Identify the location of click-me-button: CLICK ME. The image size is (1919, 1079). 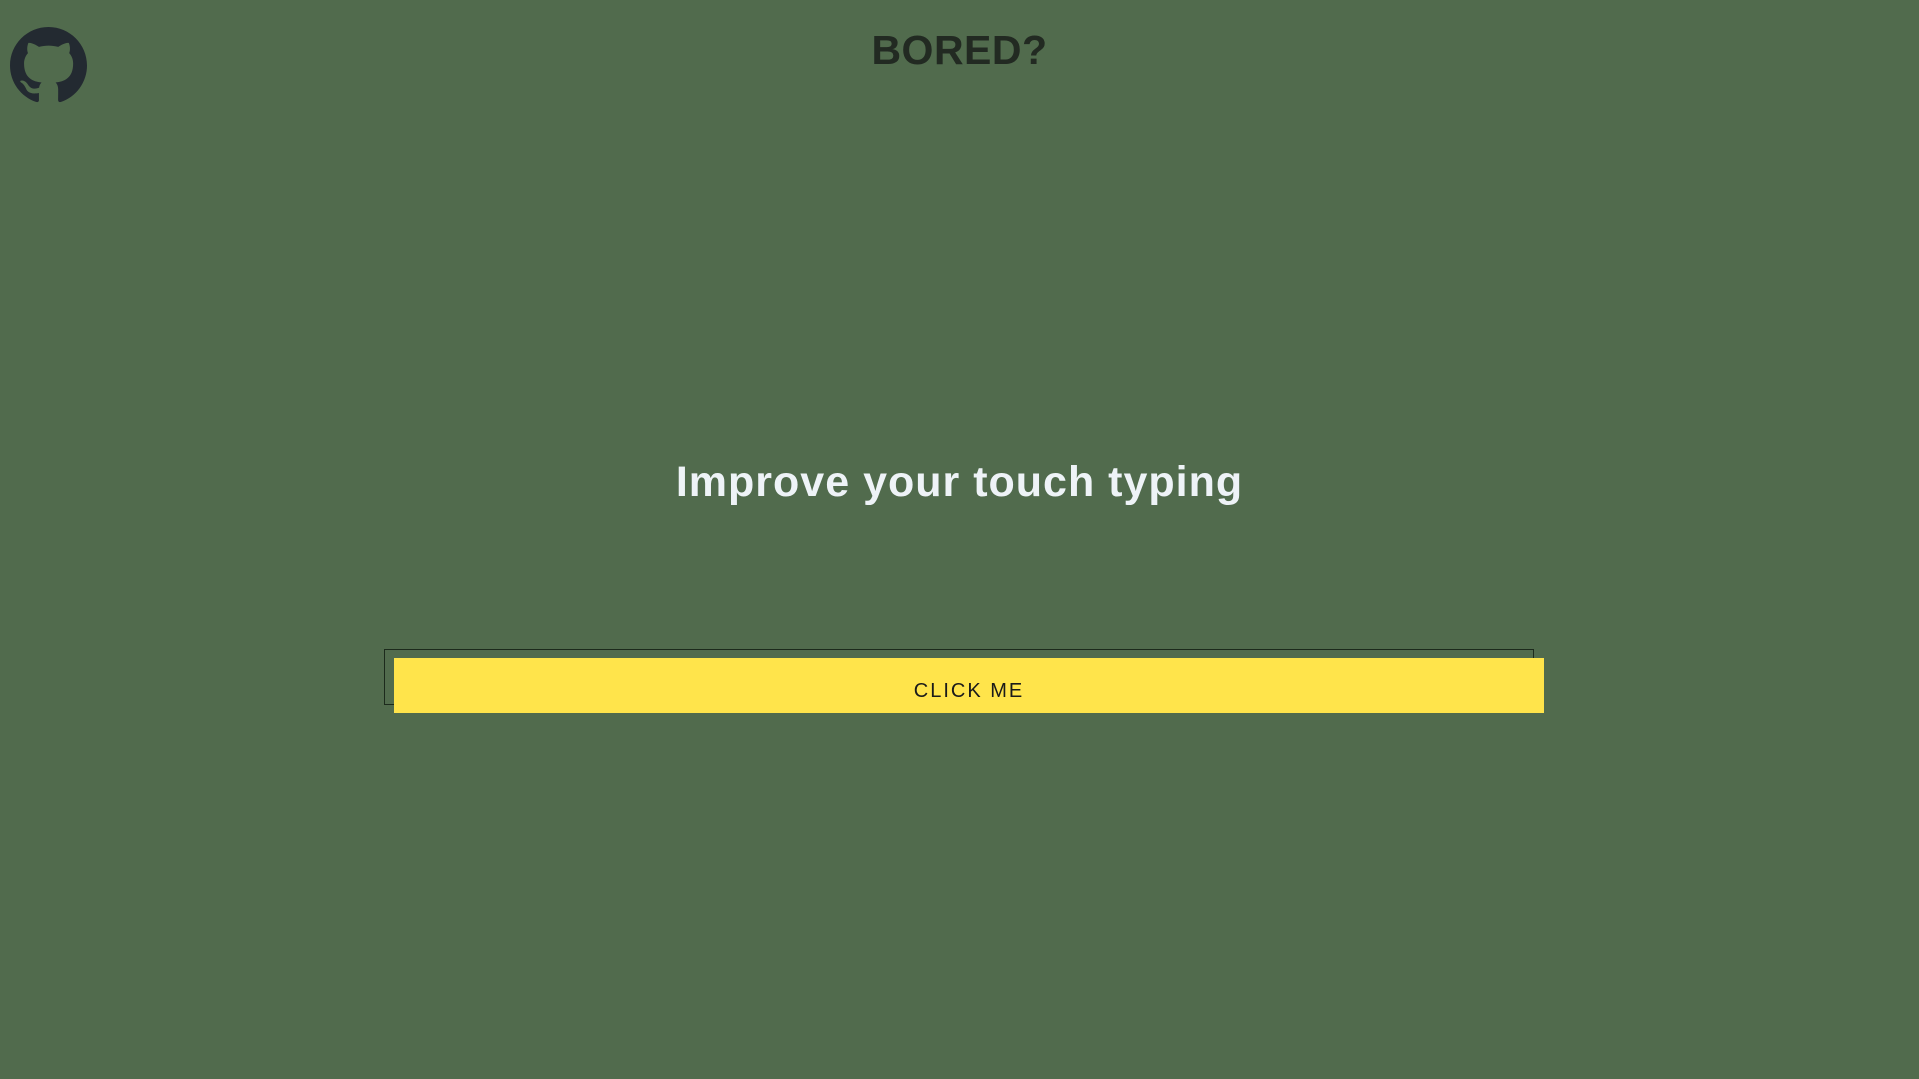
(969, 685).